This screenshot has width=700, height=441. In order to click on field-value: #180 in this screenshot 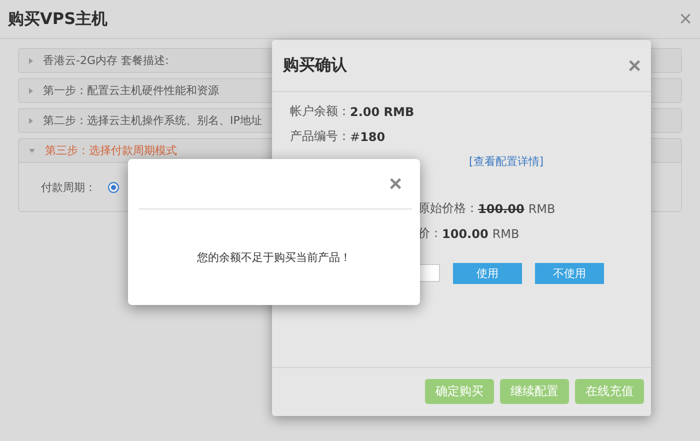, I will do `click(368, 137)`.